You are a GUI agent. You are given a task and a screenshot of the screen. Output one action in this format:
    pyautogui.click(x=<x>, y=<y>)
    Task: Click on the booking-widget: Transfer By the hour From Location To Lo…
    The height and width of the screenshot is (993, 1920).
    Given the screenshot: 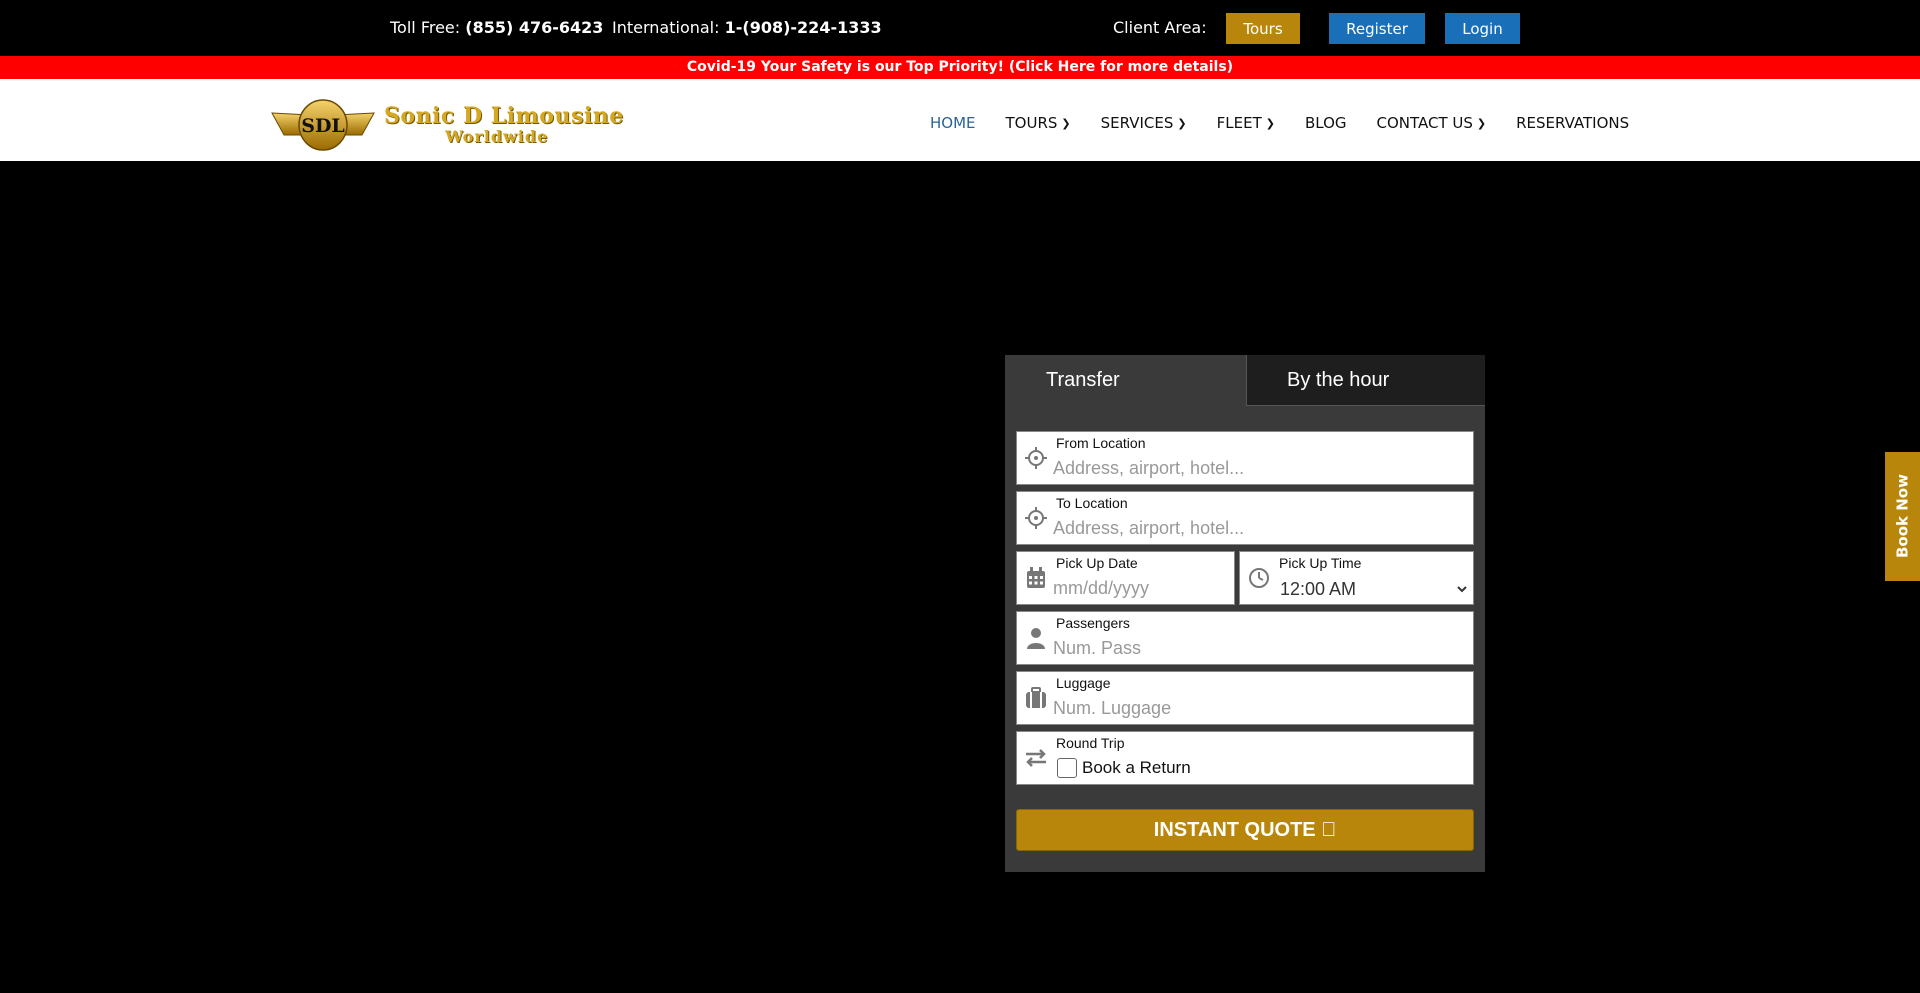 What is the action you would take?
    pyautogui.click(x=1245, y=613)
    